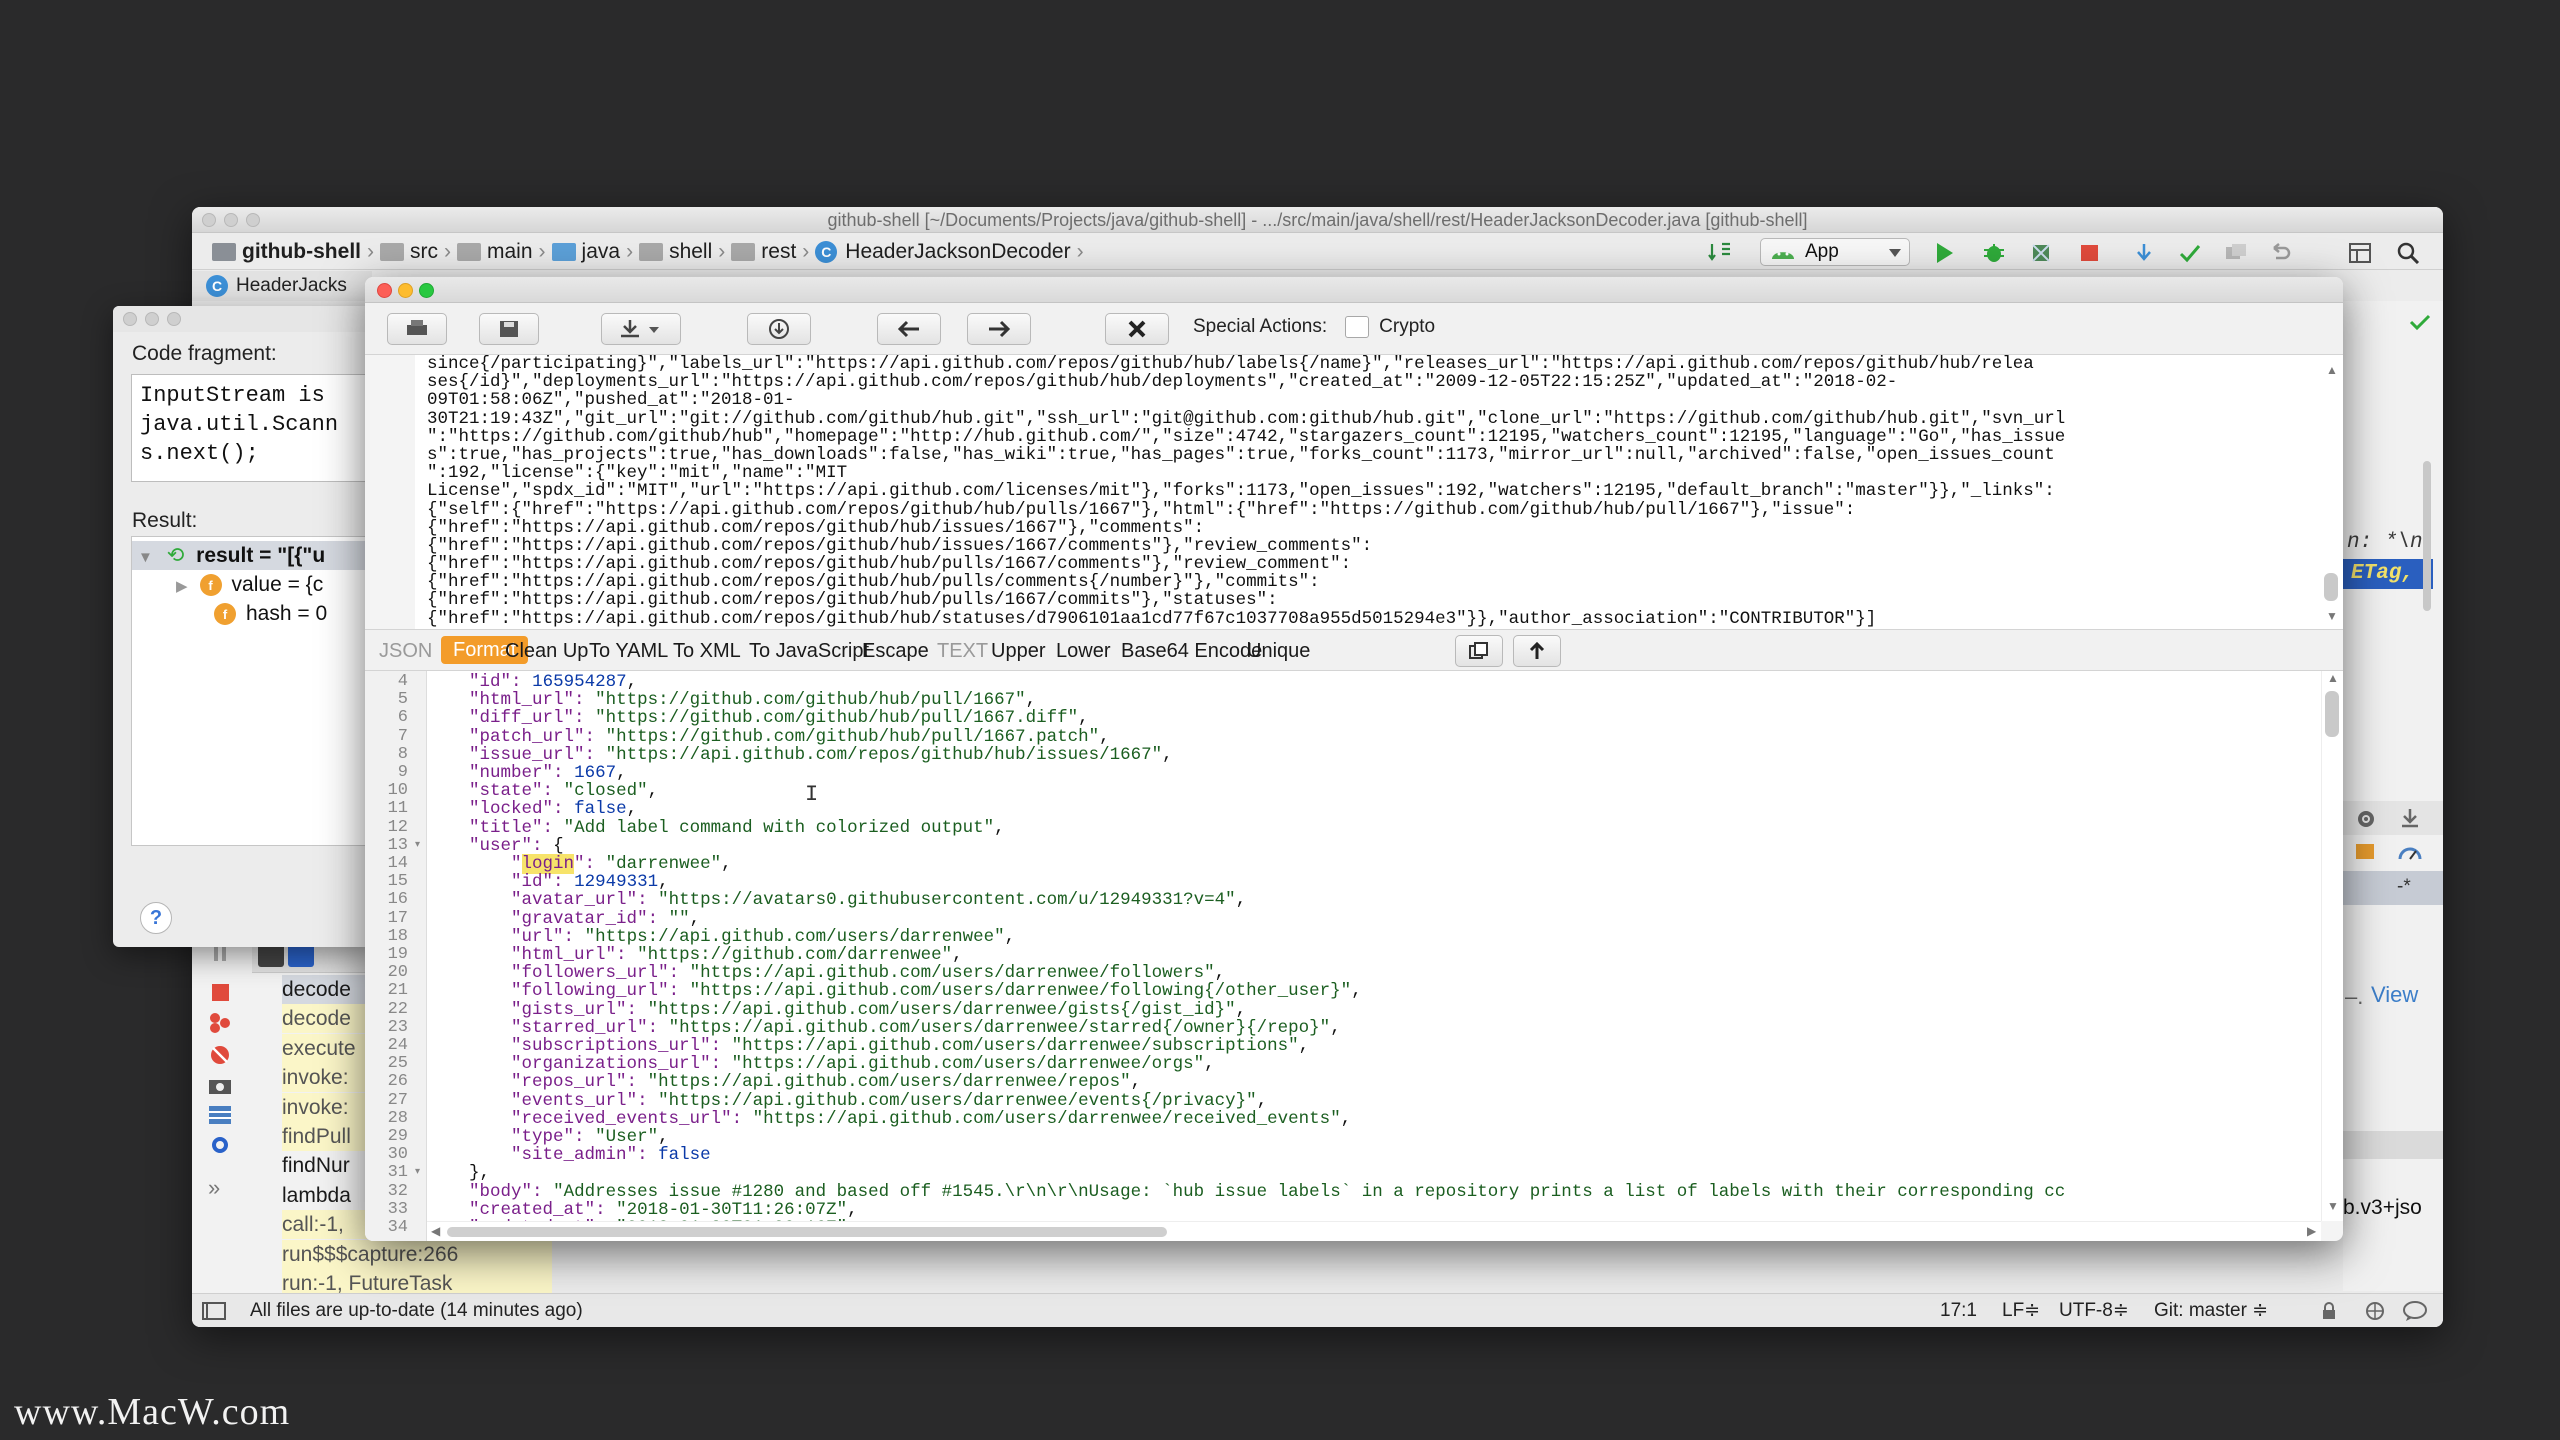 Image resolution: width=2560 pixels, height=1440 pixels. I want to click on print-button, so click(417, 329).